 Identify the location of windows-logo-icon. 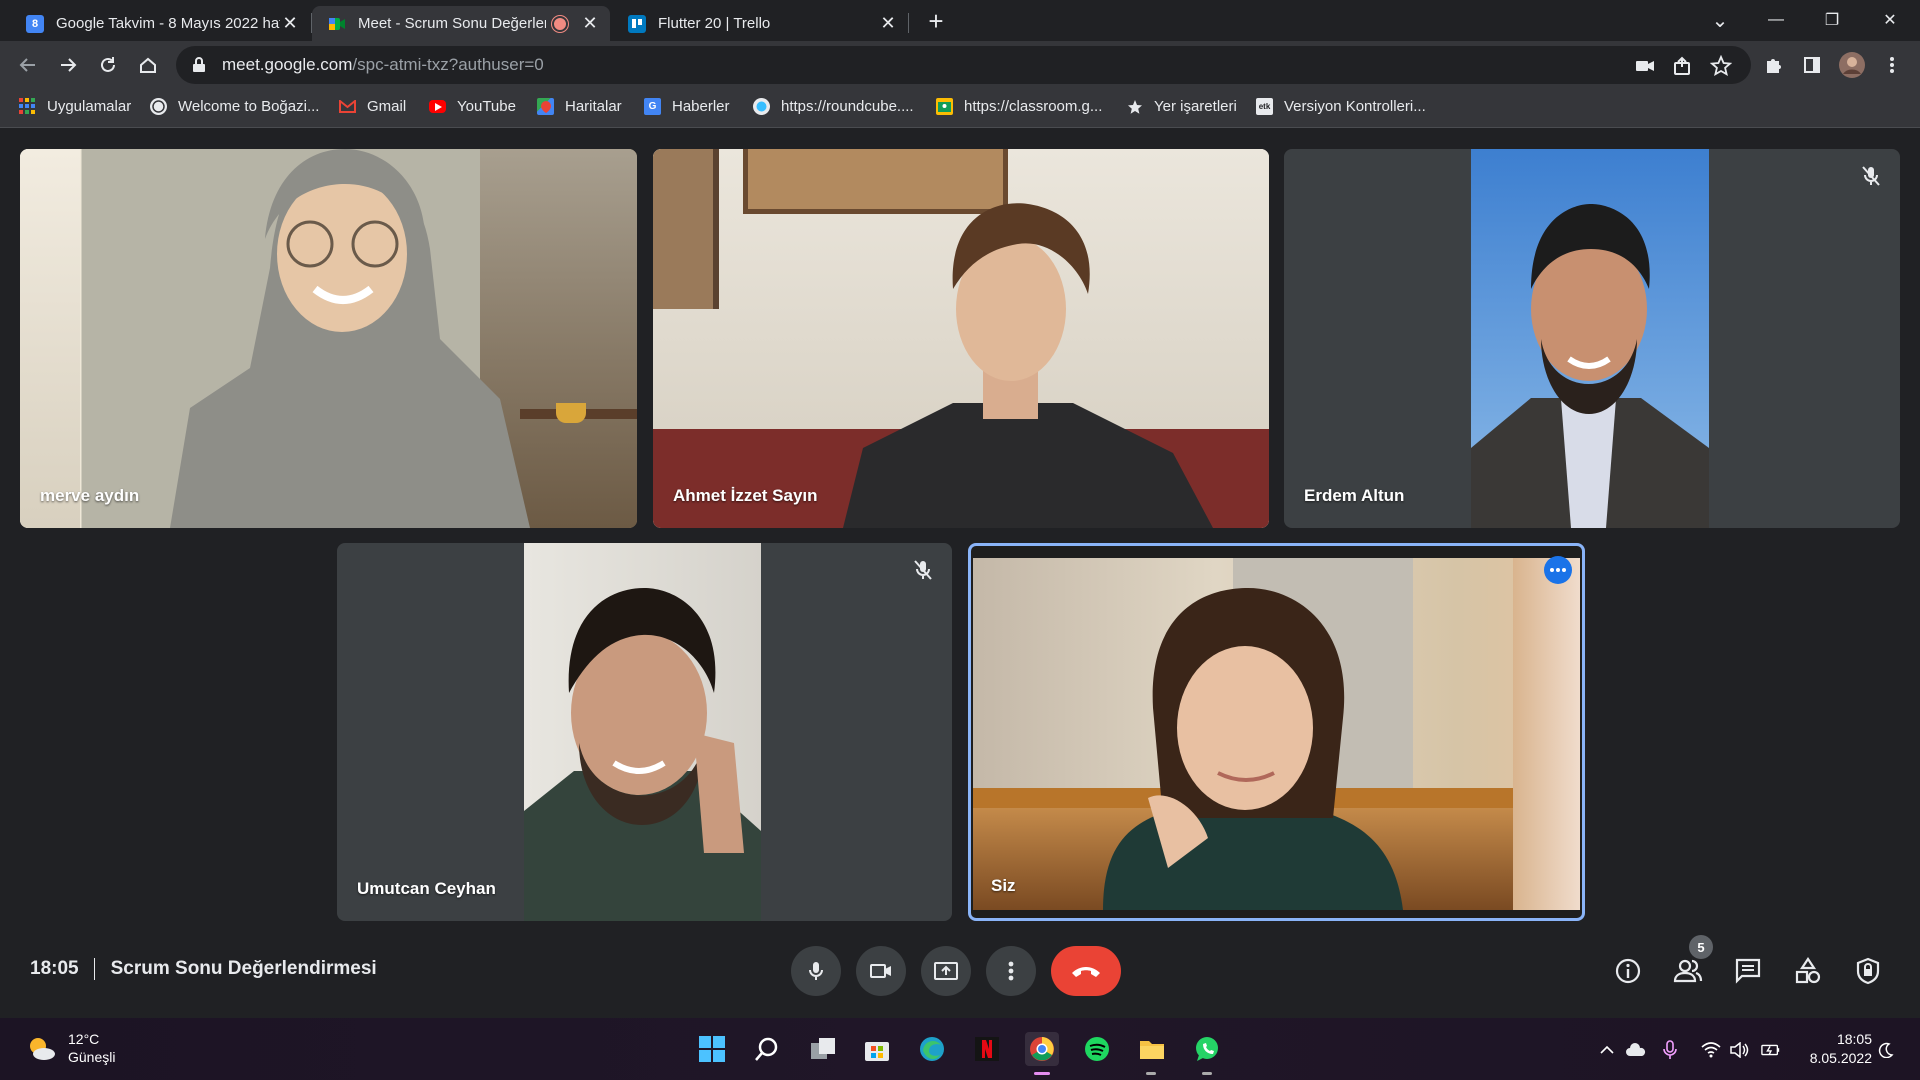
(712, 1049).